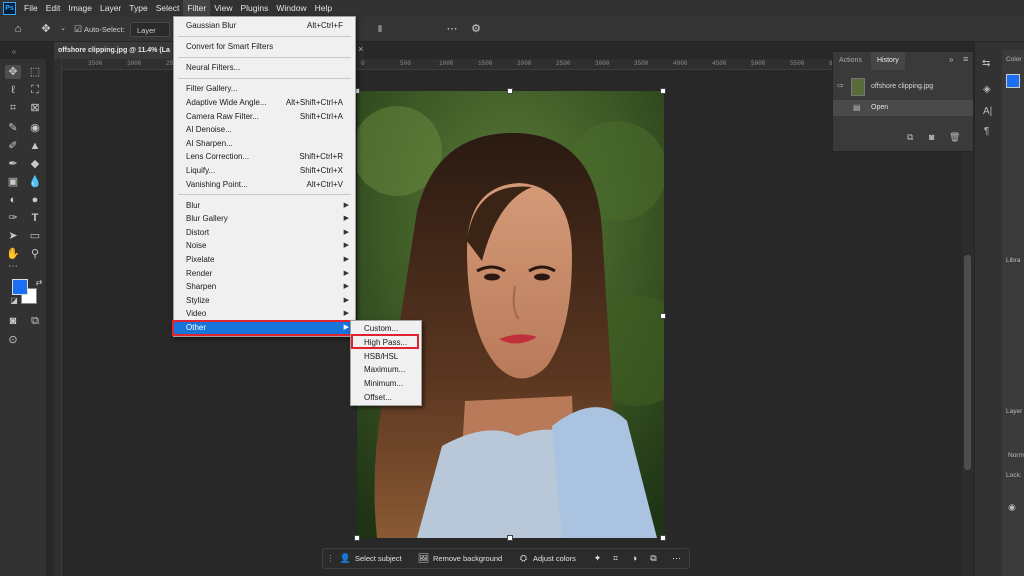 The height and width of the screenshot is (576, 1024). What do you see at coordinates (615, 558) in the screenshot?
I see `transform-icon: ⌗` at bounding box center [615, 558].